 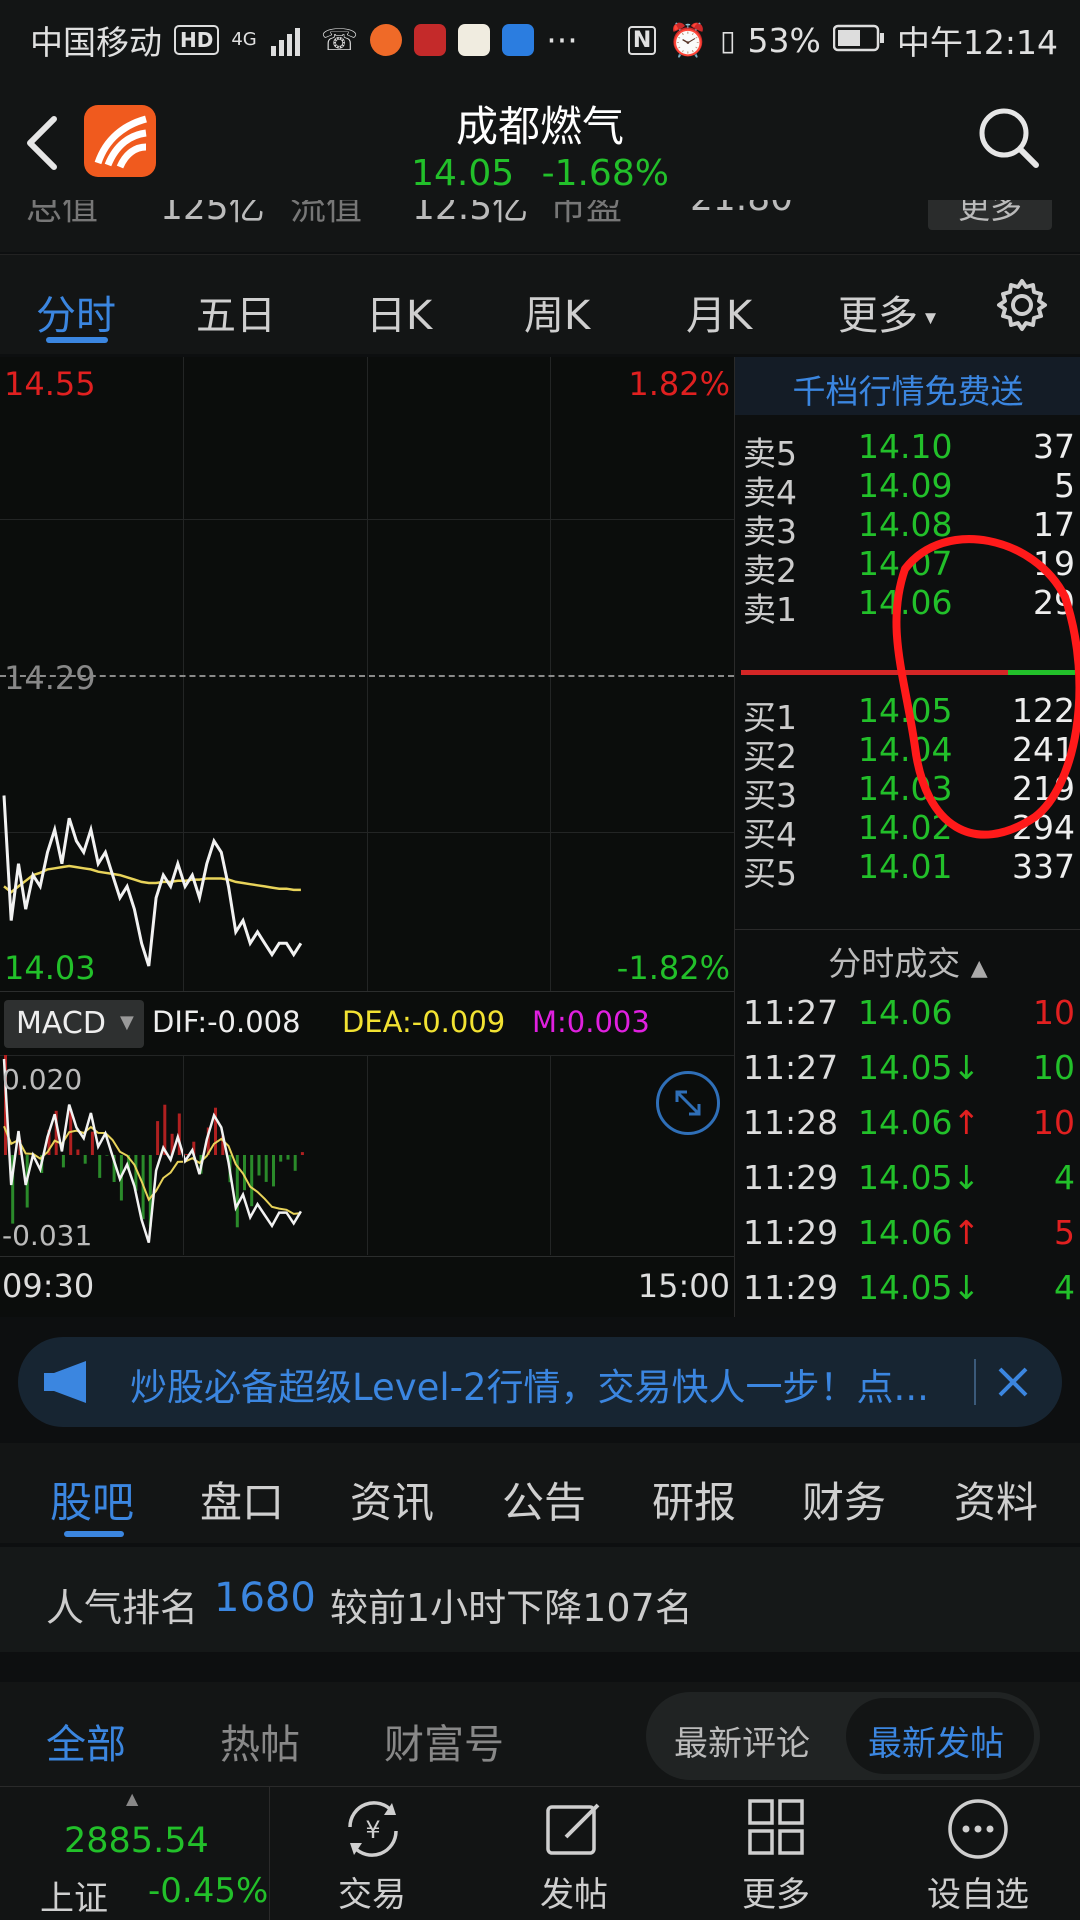 What do you see at coordinates (392, 1499) in the screenshot?
I see `tab-news: 资讯` at bounding box center [392, 1499].